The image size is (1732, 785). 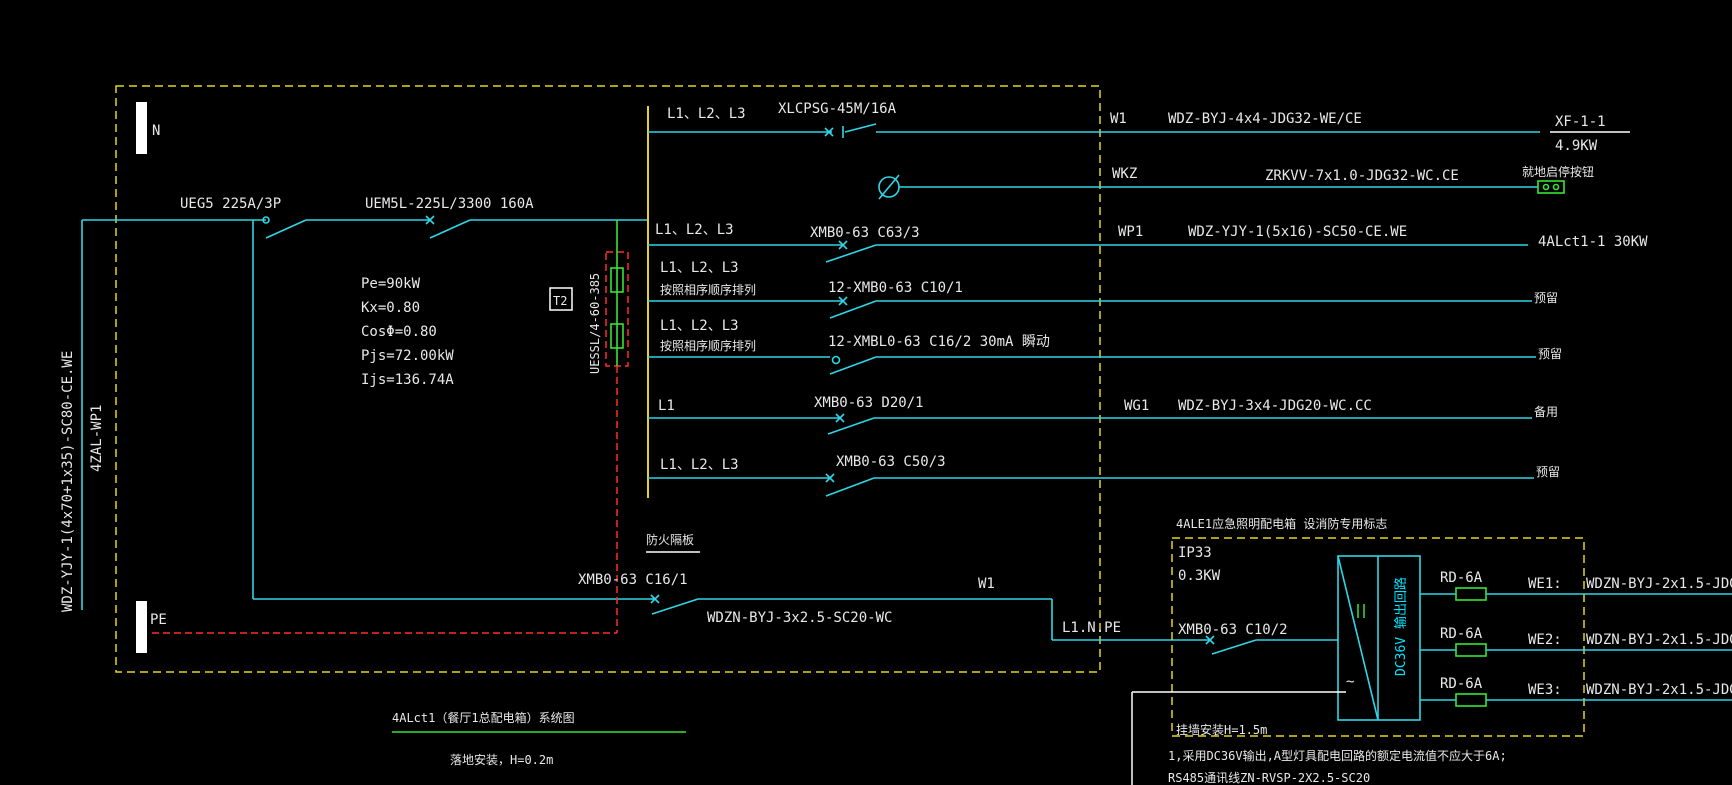 What do you see at coordinates (986, 584) in the screenshot?
I see `emergency-feed-id: W1` at bounding box center [986, 584].